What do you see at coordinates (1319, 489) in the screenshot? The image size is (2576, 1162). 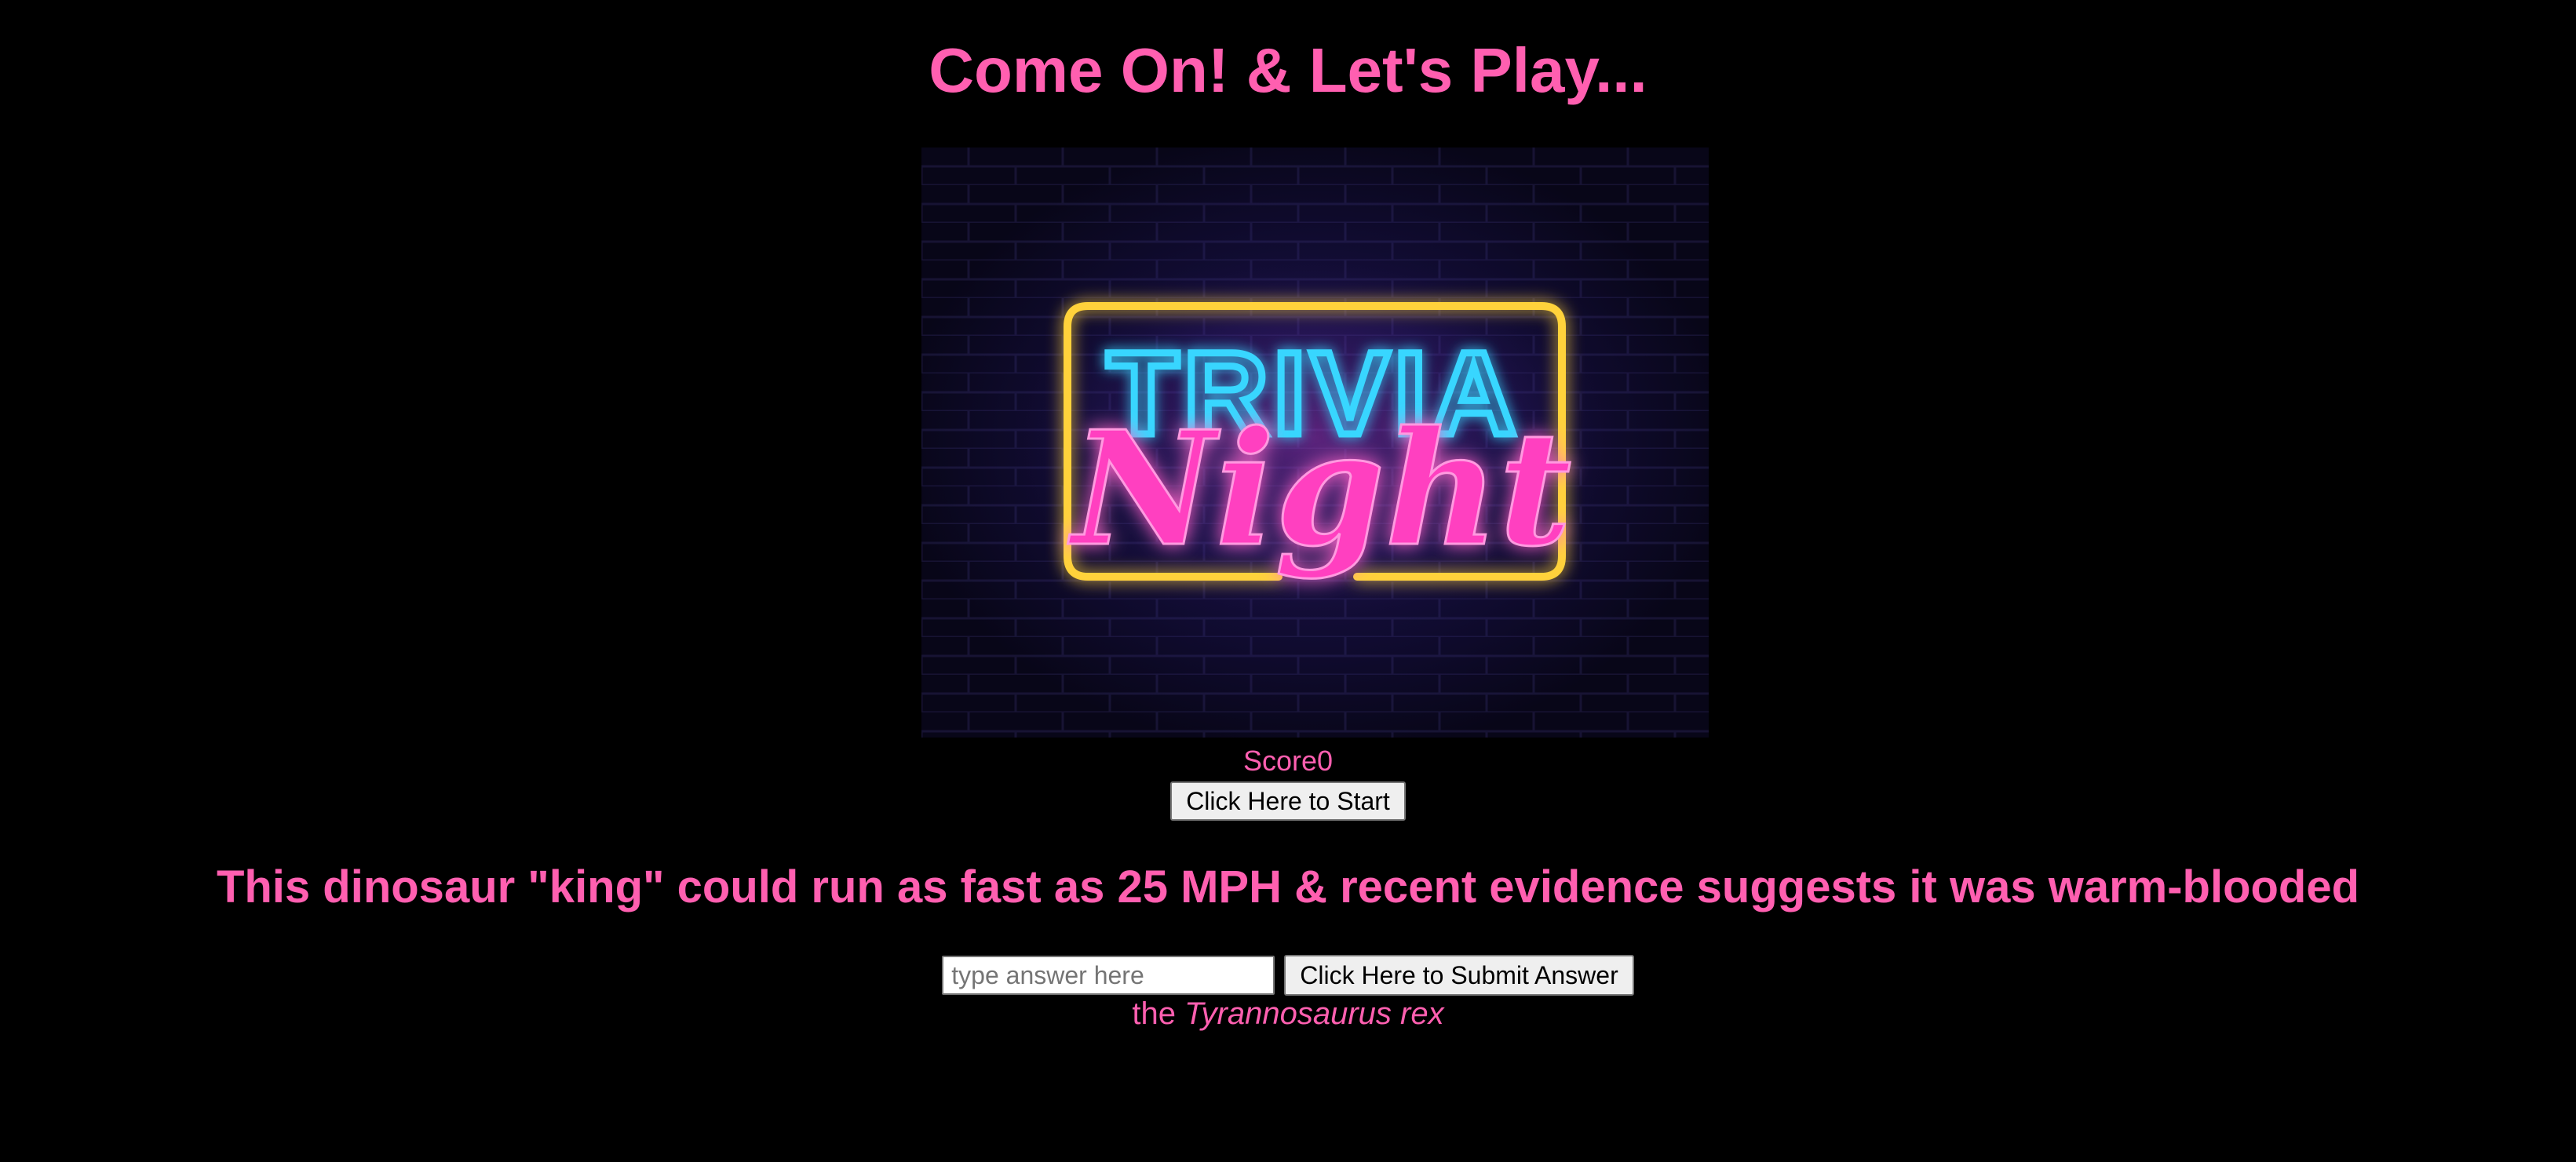 I see `sign-text-night: Night` at bounding box center [1319, 489].